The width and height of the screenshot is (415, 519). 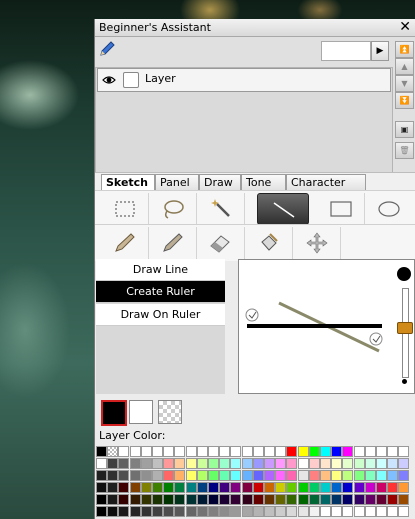 I want to click on tab-sketch: Sketch, so click(x=128, y=182).